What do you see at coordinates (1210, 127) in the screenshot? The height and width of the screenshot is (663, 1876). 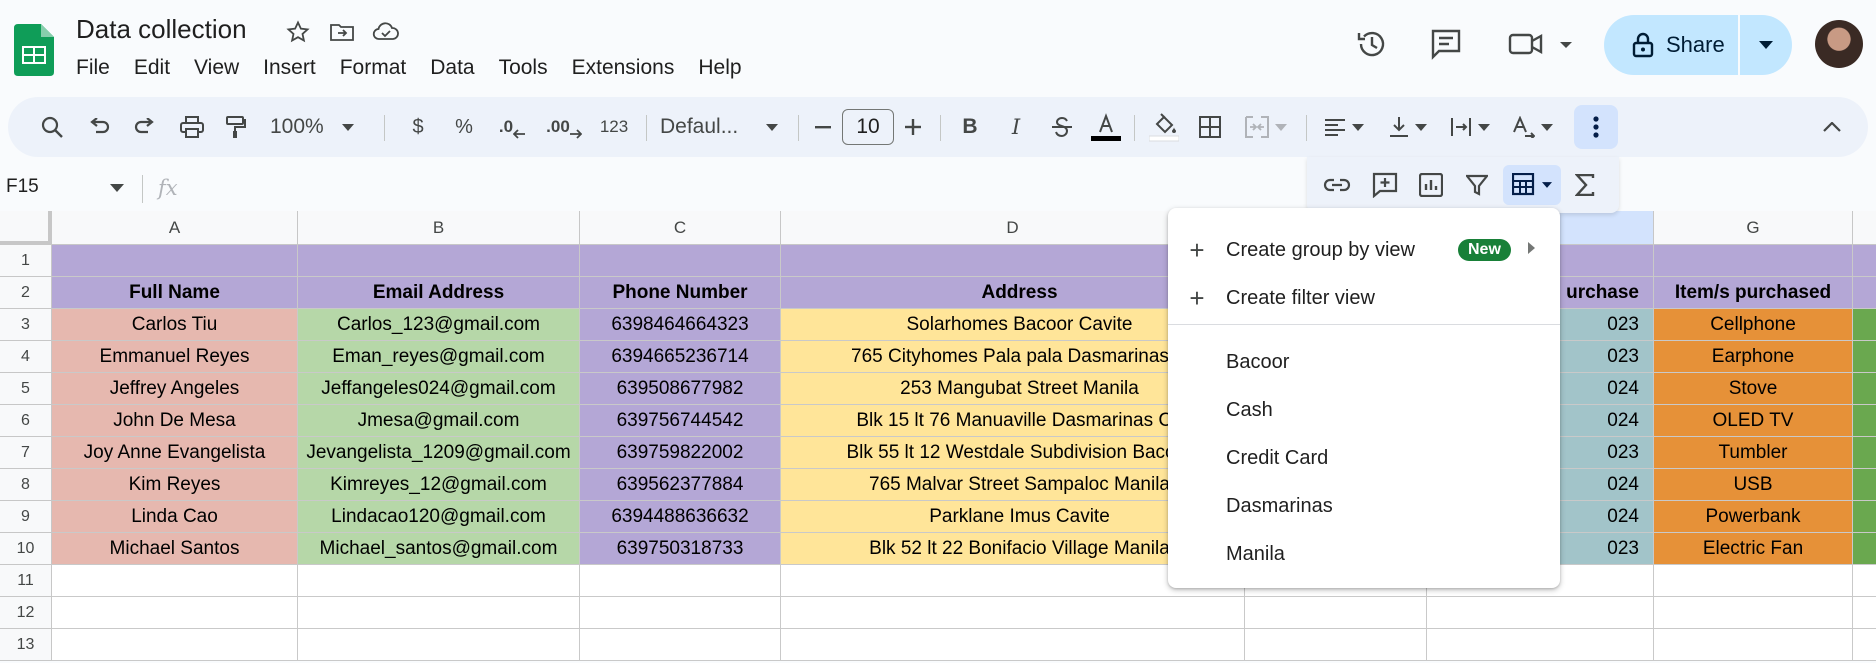 I see `borders-icon` at bounding box center [1210, 127].